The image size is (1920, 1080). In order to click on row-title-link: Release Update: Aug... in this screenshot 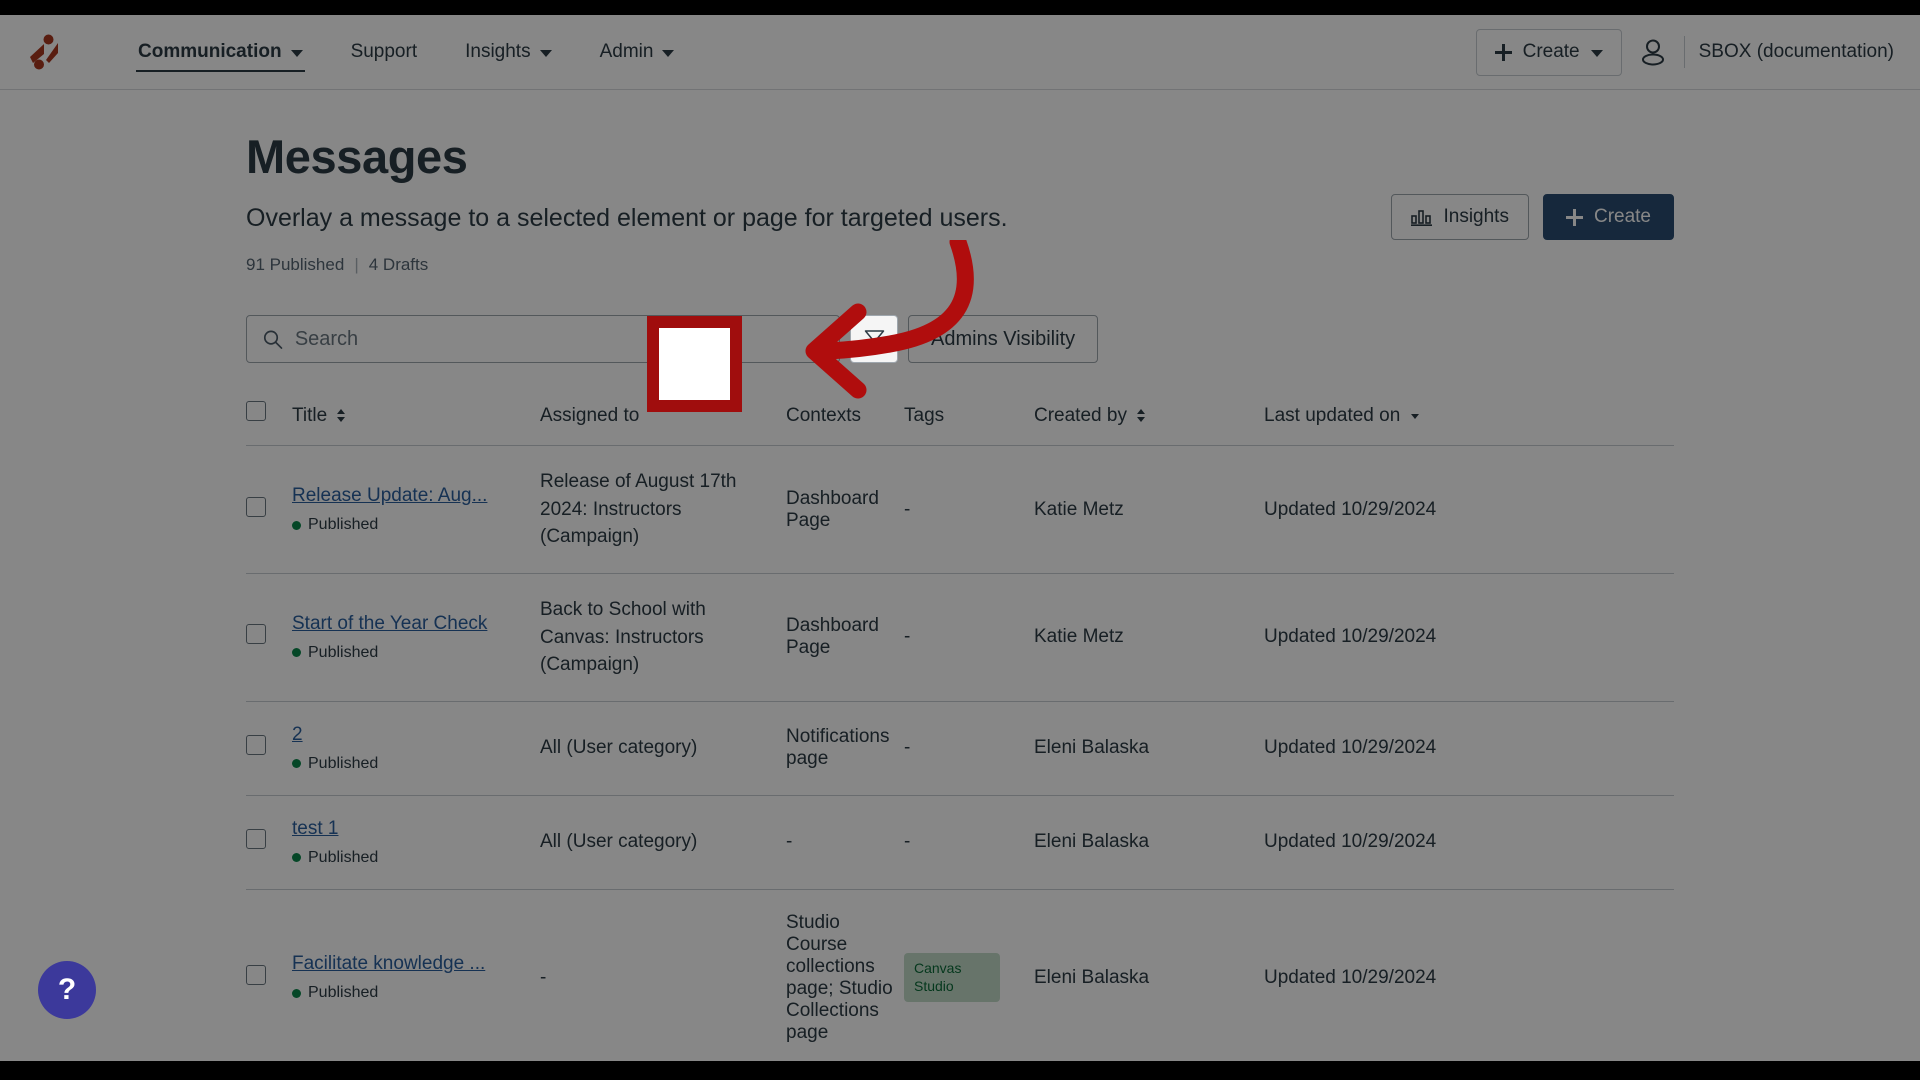, I will do `click(389, 496)`.